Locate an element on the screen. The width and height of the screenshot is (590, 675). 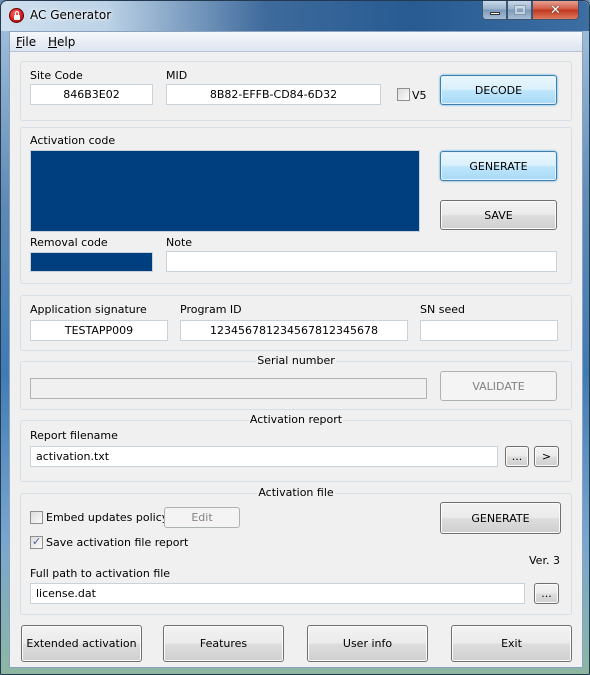
activation-code-textarea is located at coordinates (225, 191).